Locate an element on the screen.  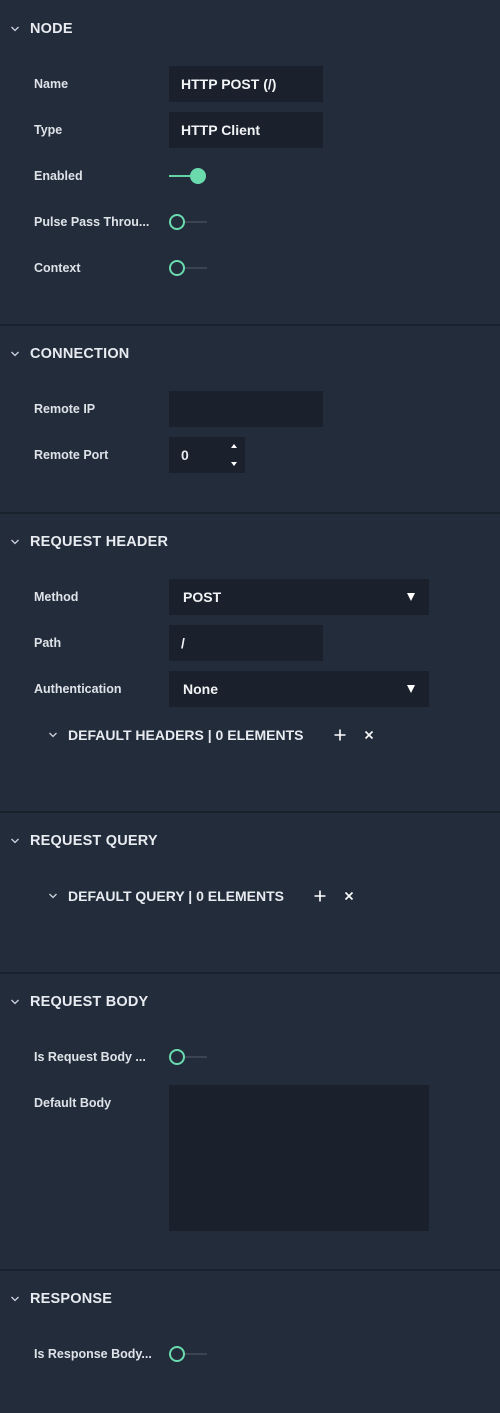
request-header-section-title: REQUEST HEADER is located at coordinates (99, 542).